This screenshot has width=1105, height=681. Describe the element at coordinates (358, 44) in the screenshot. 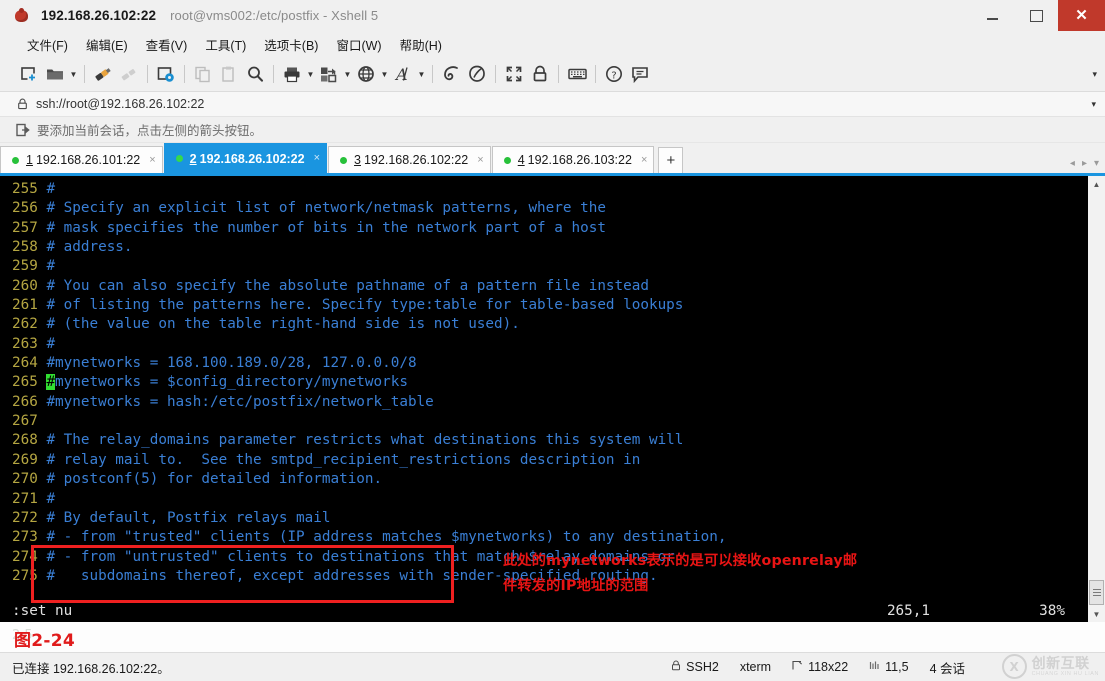

I see `menu-item-window: 窗口(W)` at that location.